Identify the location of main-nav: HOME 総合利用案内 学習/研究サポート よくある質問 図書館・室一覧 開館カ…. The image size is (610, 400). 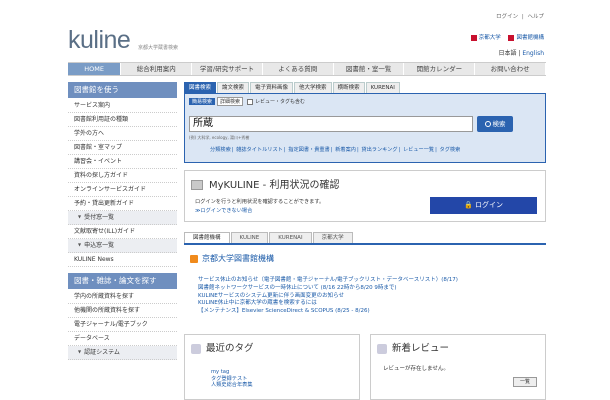
(307, 69).